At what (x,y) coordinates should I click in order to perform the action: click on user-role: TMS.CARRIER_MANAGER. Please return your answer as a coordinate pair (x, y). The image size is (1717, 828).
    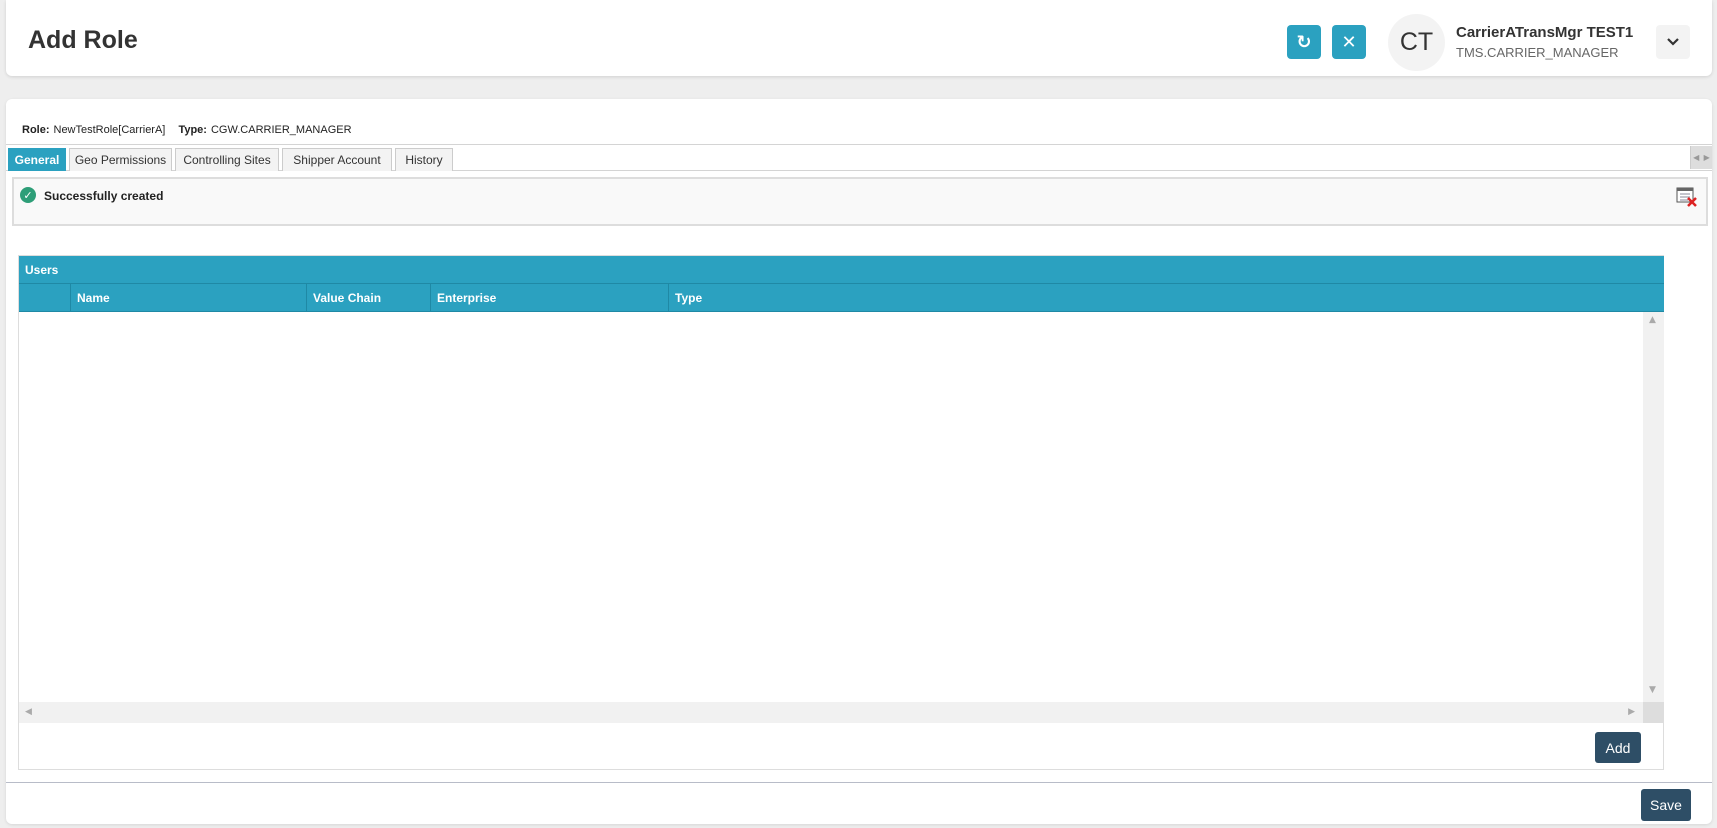
    Looking at the image, I should click on (1537, 52).